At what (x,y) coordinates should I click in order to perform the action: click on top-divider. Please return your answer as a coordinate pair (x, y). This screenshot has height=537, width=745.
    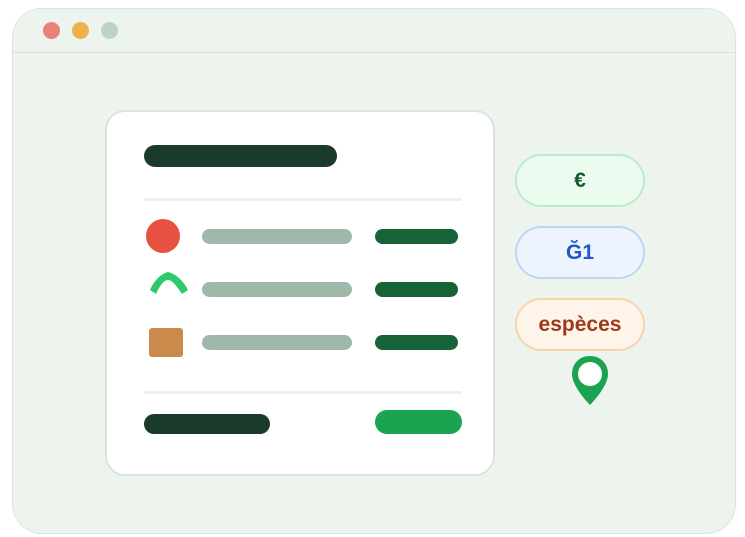
    Looking at the image, I should click on (303, 199).